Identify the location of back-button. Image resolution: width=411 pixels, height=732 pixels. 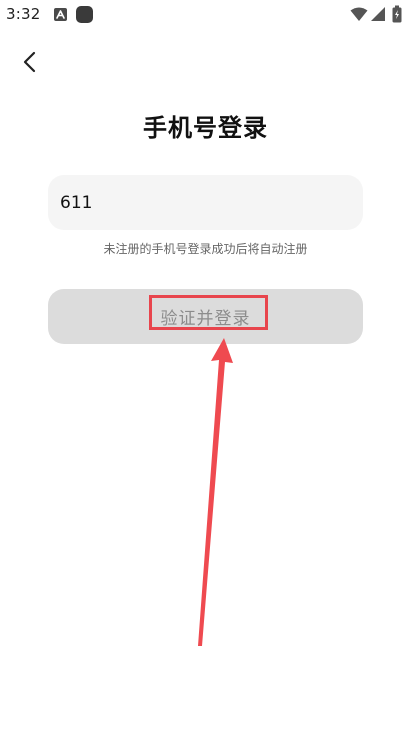
(30, 64).